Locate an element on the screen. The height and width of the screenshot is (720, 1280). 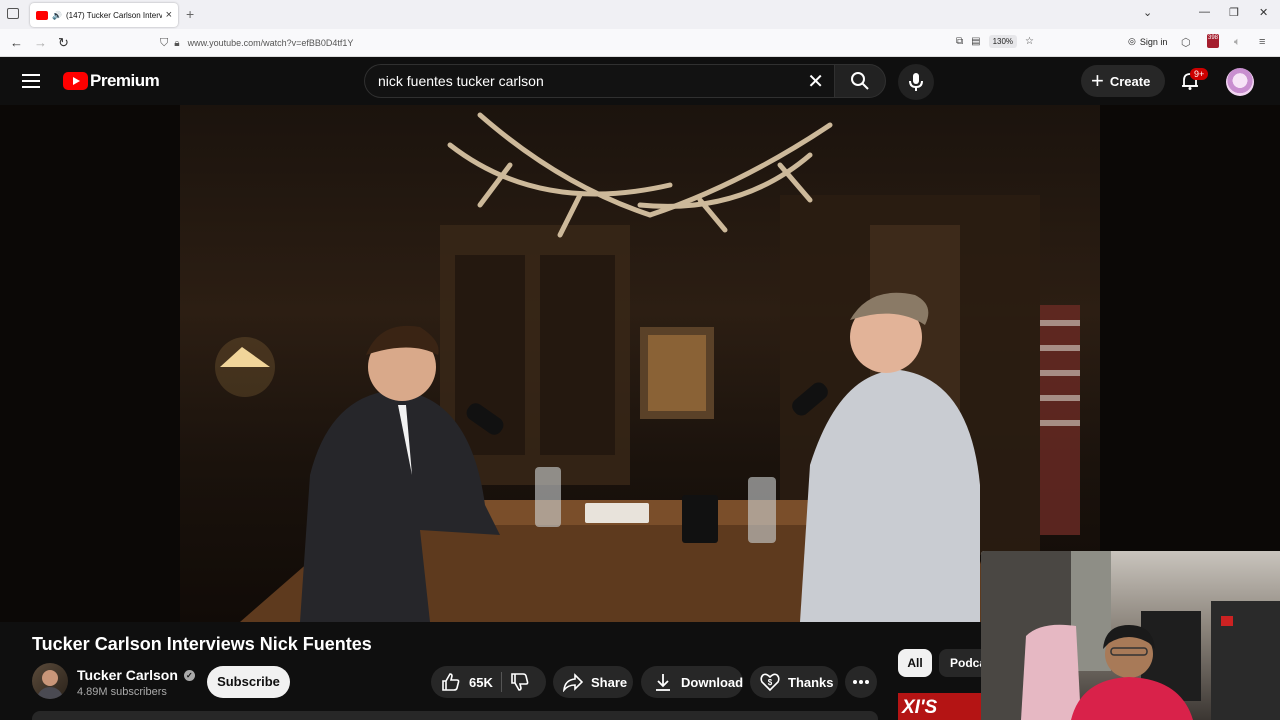
voice-search-button is located at coordinates (916, 82).